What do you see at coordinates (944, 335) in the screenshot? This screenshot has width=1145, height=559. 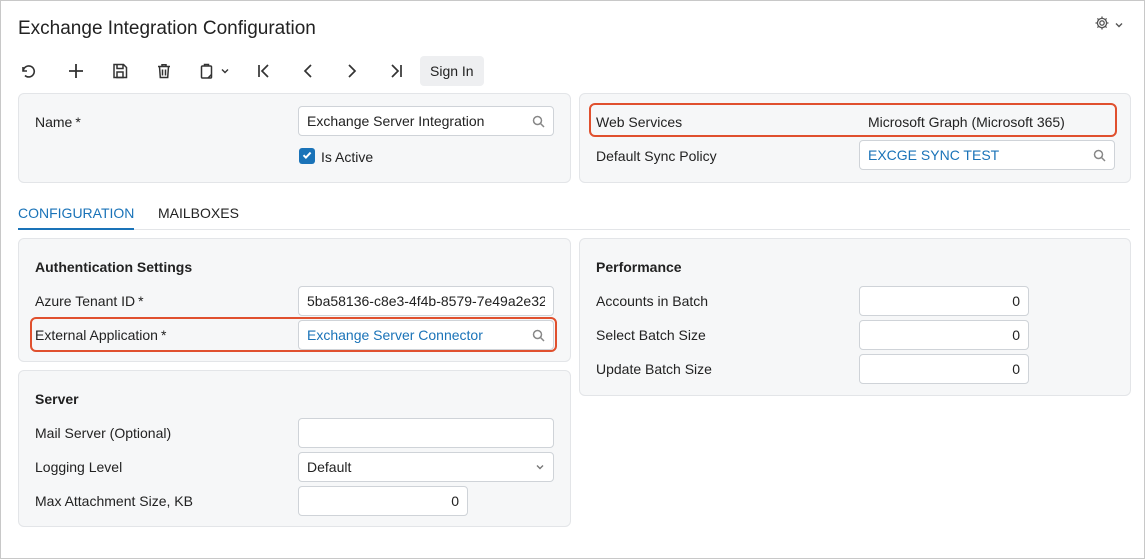 I see `select-batch-size-field: 0` at bounding box center [944, 335].